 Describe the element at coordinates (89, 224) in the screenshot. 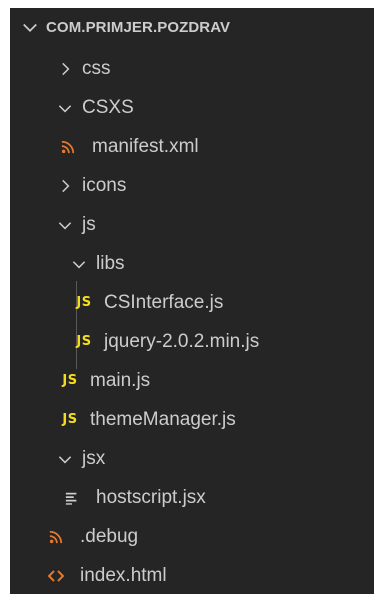

I see `tree-item-label: js` at that location.